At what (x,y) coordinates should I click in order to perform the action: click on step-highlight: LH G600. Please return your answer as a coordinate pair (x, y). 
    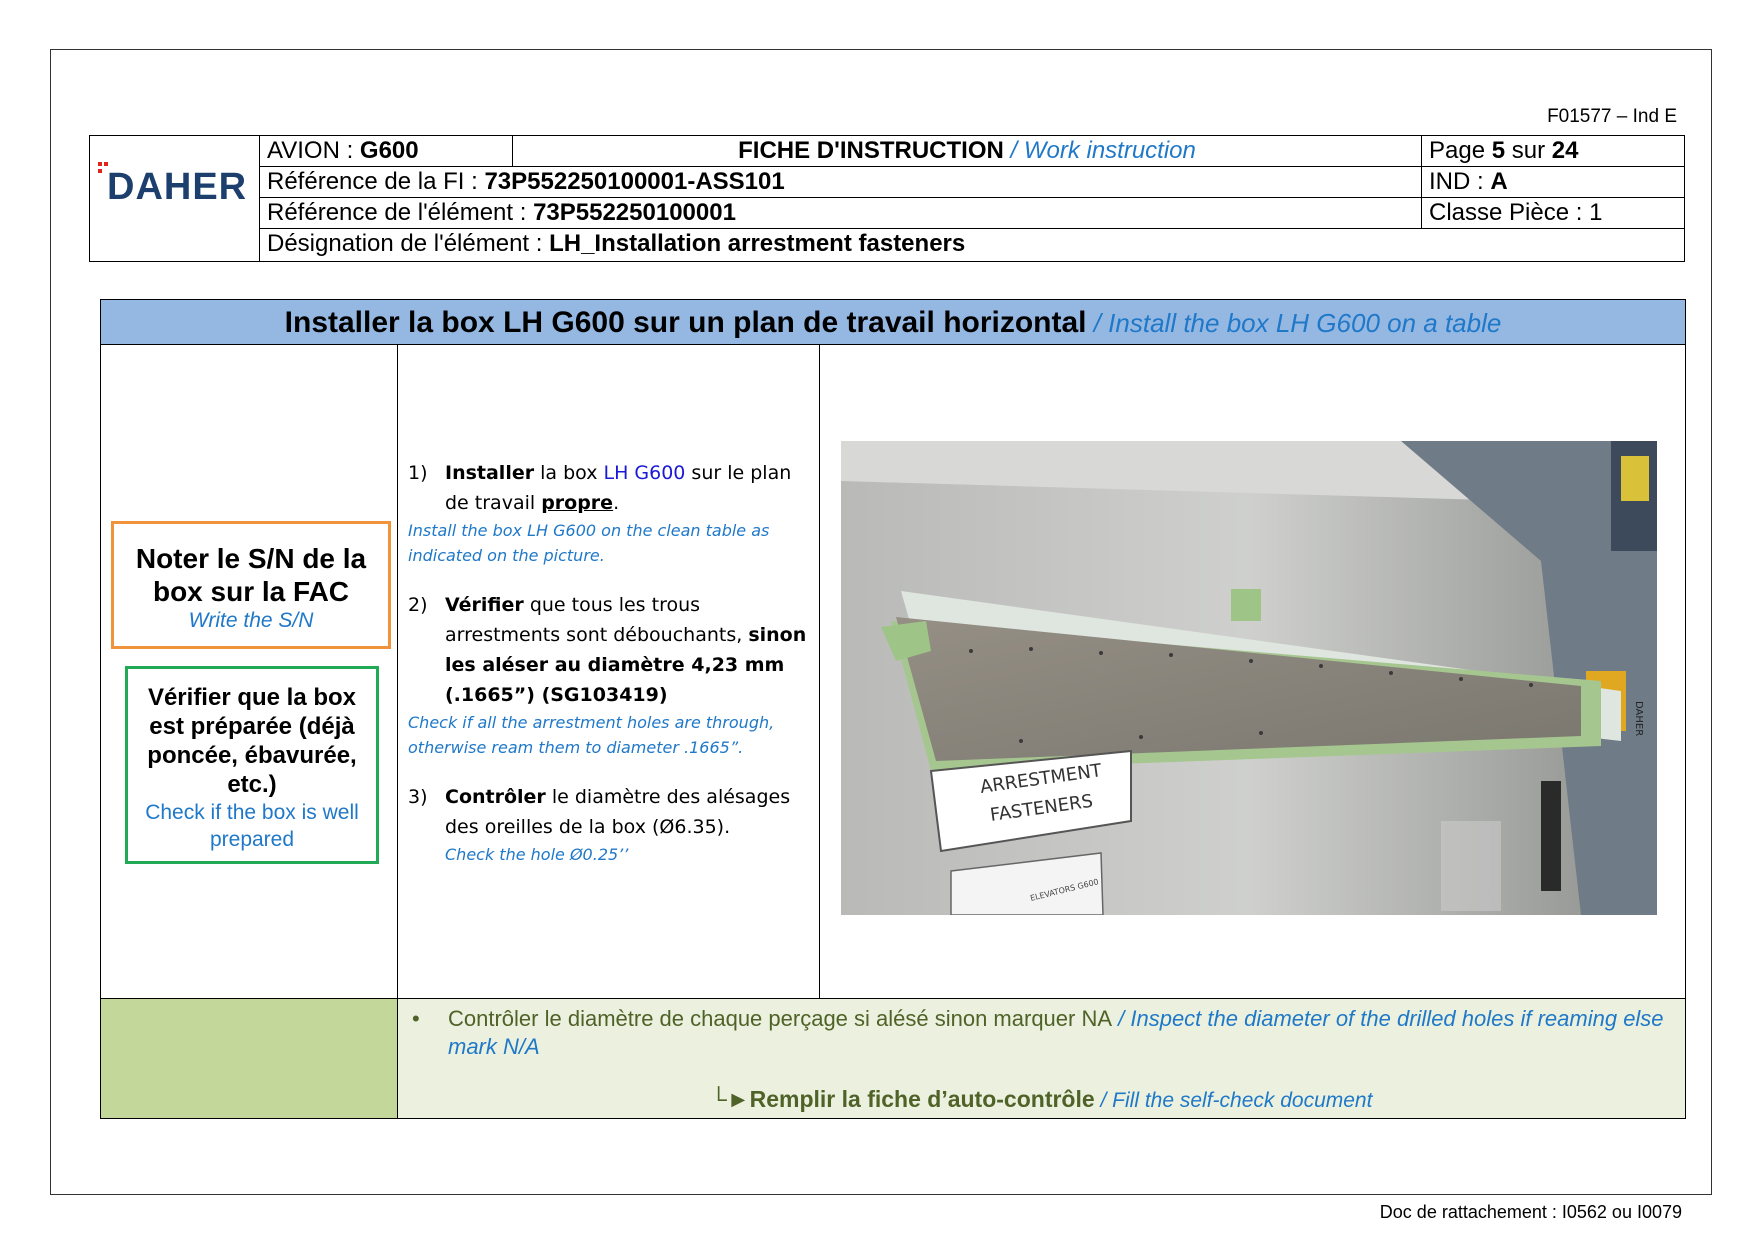
    Looking at the image, I should click on (644, 473).